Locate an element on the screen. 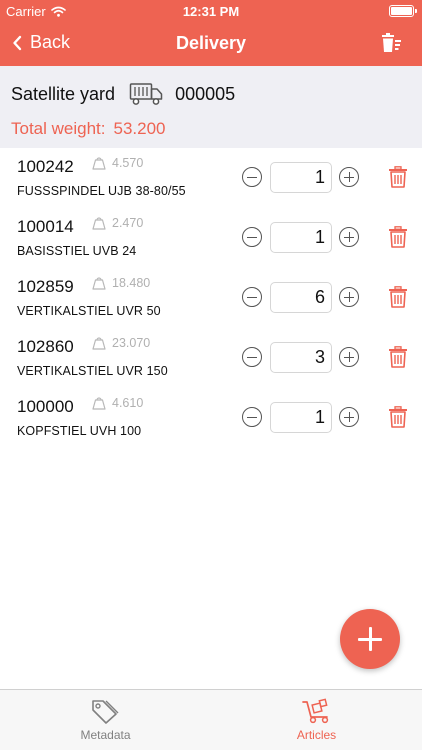  article-weight: 18.480 is located at coordinates (121, 283).